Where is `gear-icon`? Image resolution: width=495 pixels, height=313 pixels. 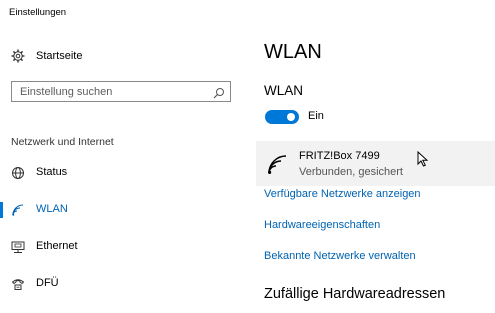
gear-icon is located at coordinates (18, 56).